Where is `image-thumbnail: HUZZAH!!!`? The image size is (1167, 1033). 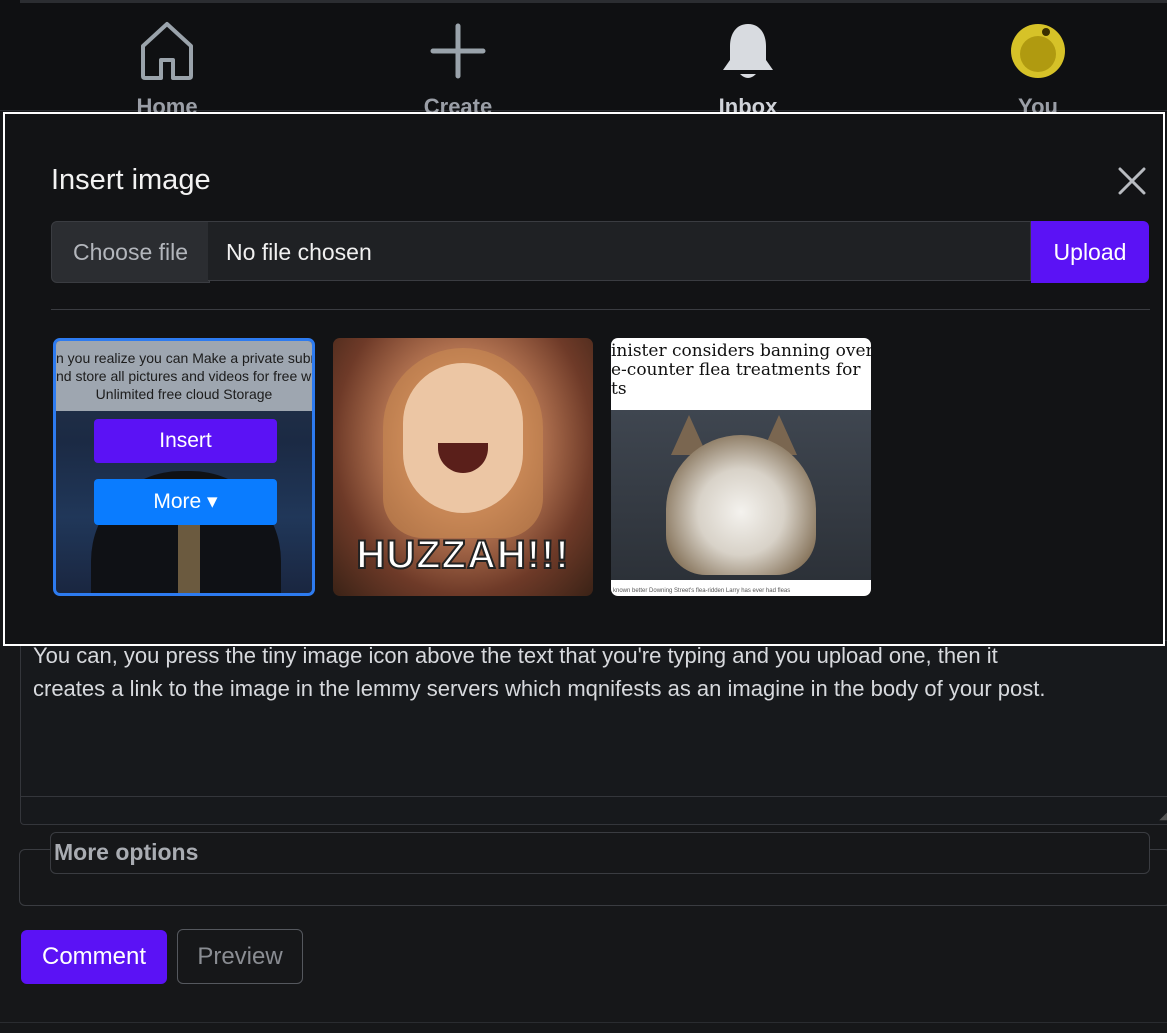
image-thumbnail: HUZZAH!!! is located at coordinates (463, 467).